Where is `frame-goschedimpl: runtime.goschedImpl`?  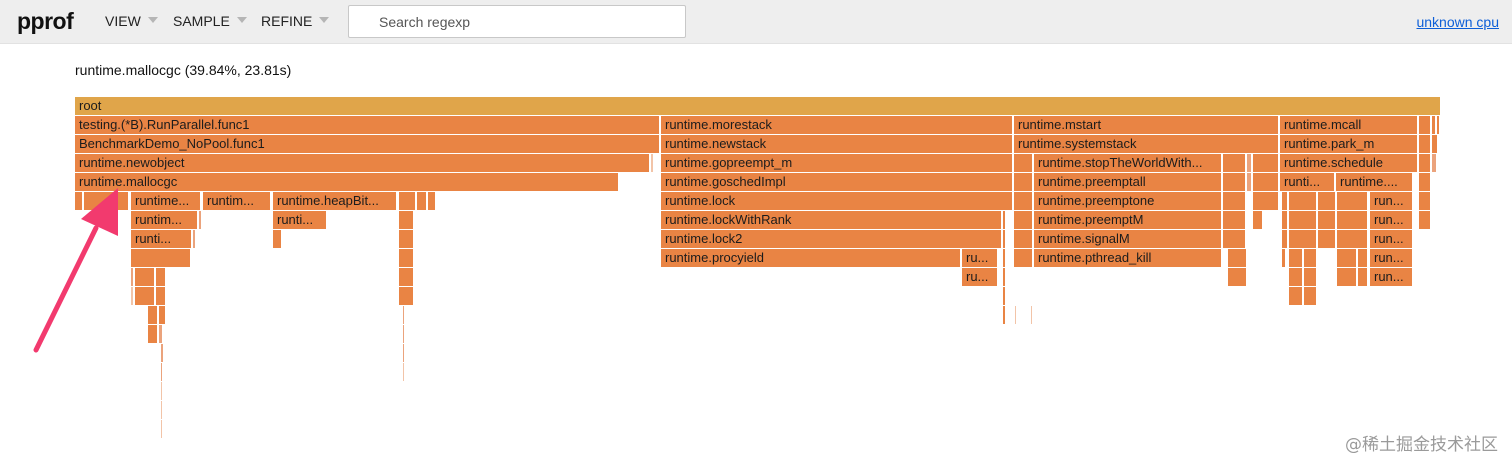 frame-goschedimpl: runtime.goschedImpl is located at coordinates (837, 182).